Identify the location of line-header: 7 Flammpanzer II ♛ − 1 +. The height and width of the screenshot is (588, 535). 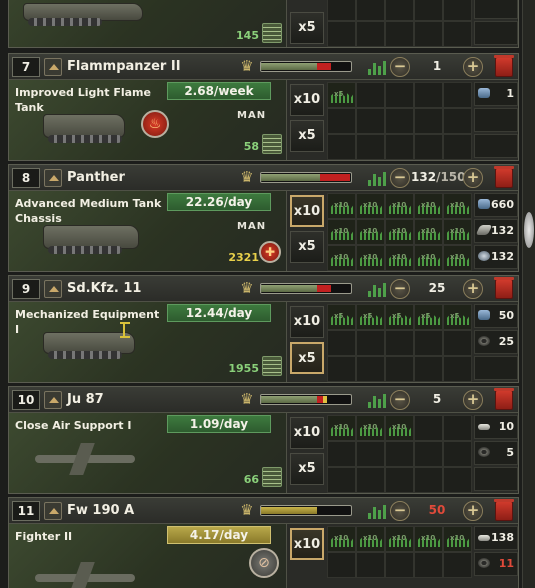
(263, 67).